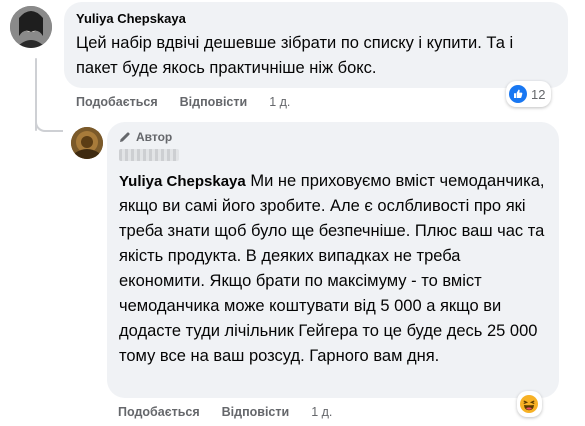  Describe the element at coordinates (333, 137) in the screenshot. I see `author-badge: Автор` at that location.